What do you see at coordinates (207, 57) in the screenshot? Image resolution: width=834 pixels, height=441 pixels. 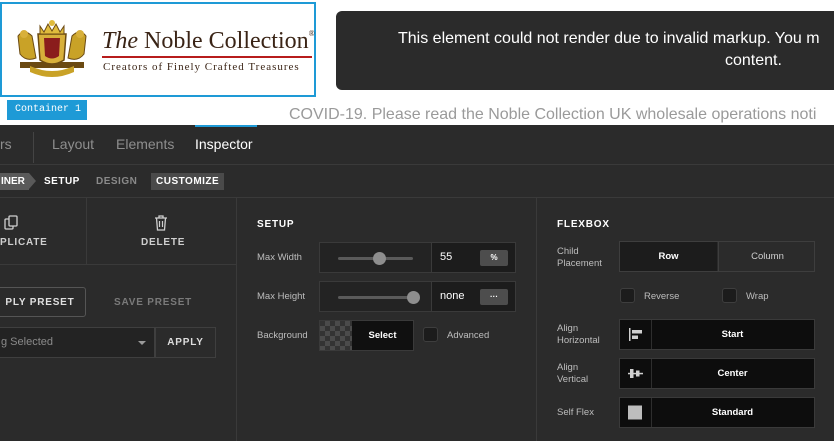 I see `logo-rule` at bounding box center [207, 57].